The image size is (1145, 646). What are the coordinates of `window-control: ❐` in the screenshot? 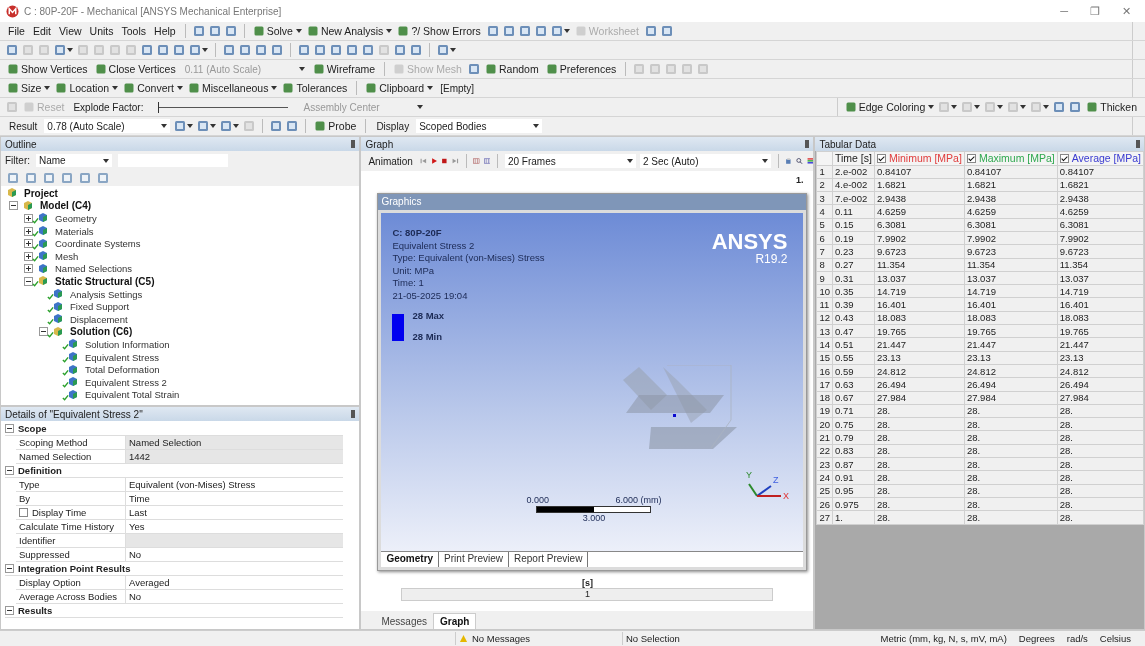 It's located at (1095, 11).